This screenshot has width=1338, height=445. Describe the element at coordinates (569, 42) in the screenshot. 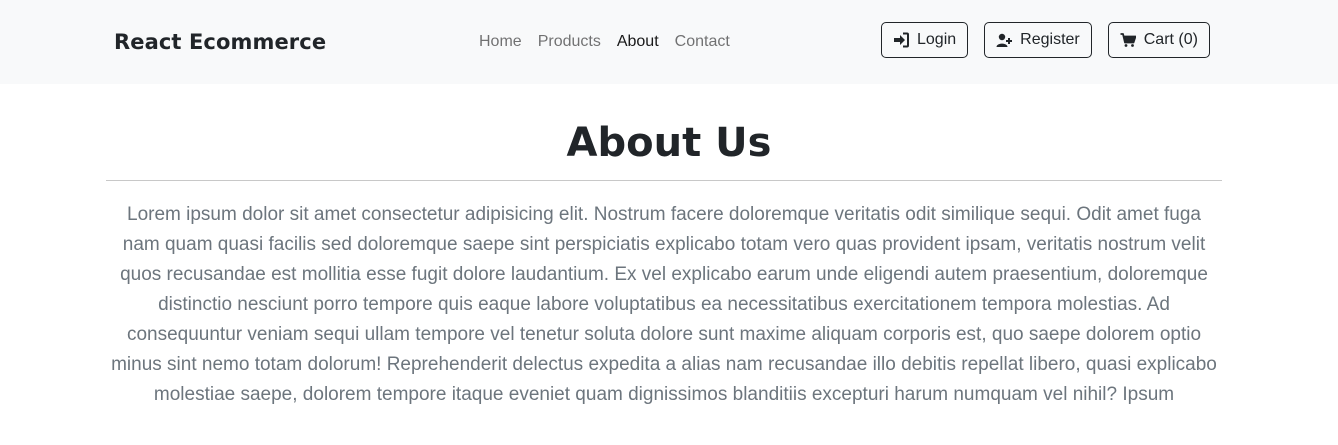

I see `nav-products: Products` at that location.